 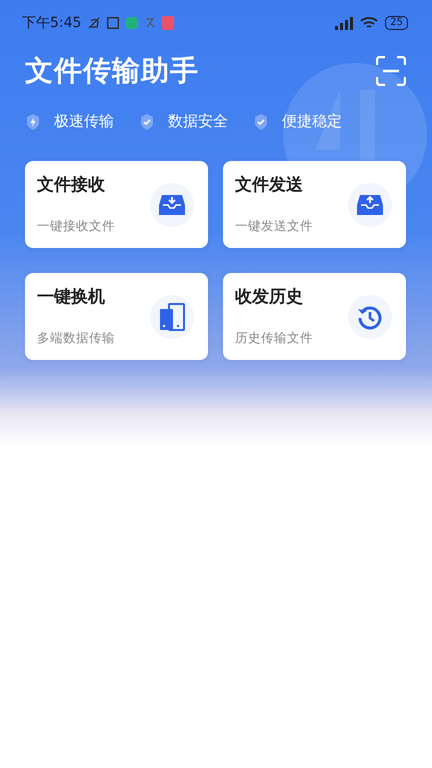 What do you see at coordinates (76, 338) in the screenshot?
I see `card-subtitle: 多端数据传输` at bounding box center [76, 338].